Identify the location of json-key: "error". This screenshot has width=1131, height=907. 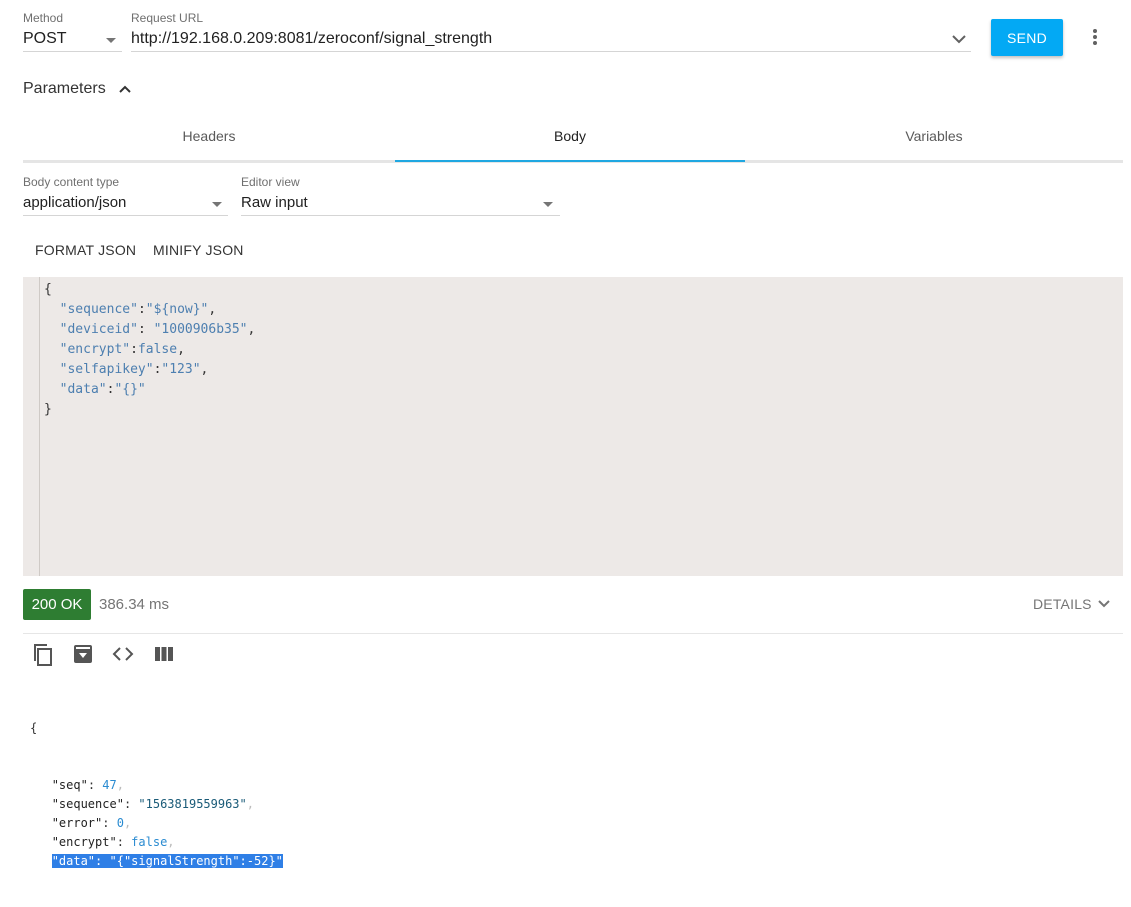
(77, 823).